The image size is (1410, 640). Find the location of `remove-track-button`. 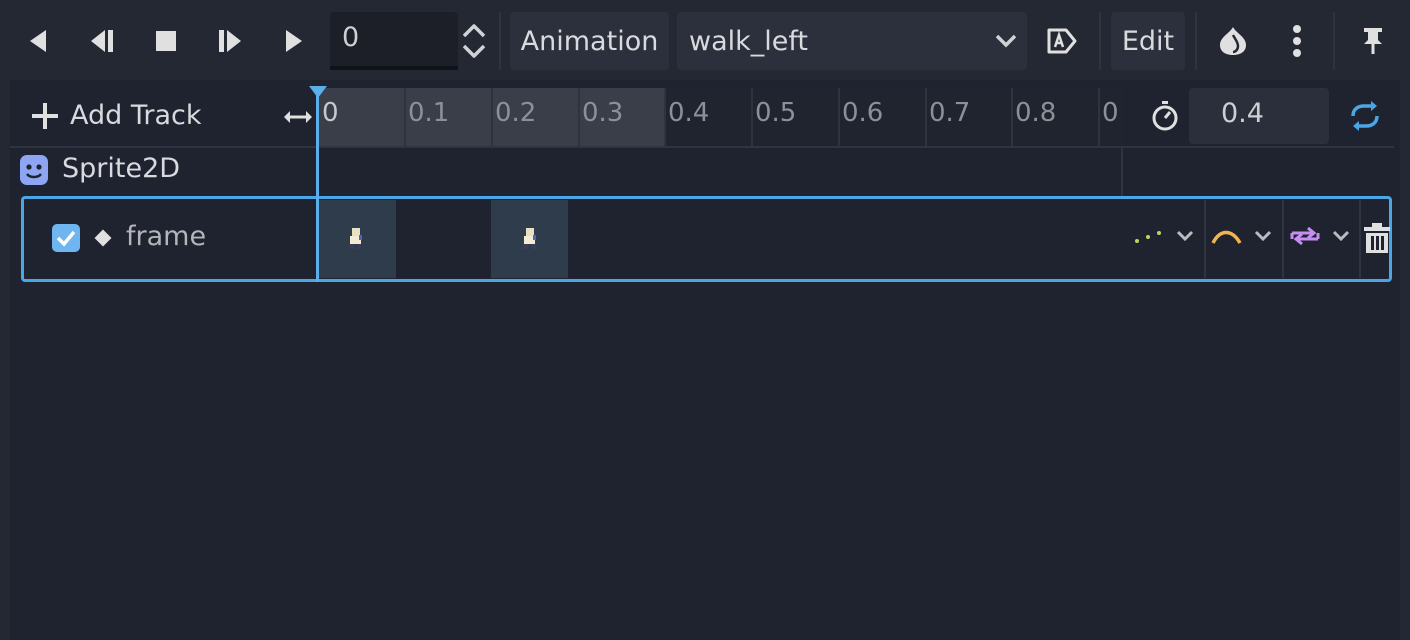

remove-track-button is located at coordinates (1377, 240).